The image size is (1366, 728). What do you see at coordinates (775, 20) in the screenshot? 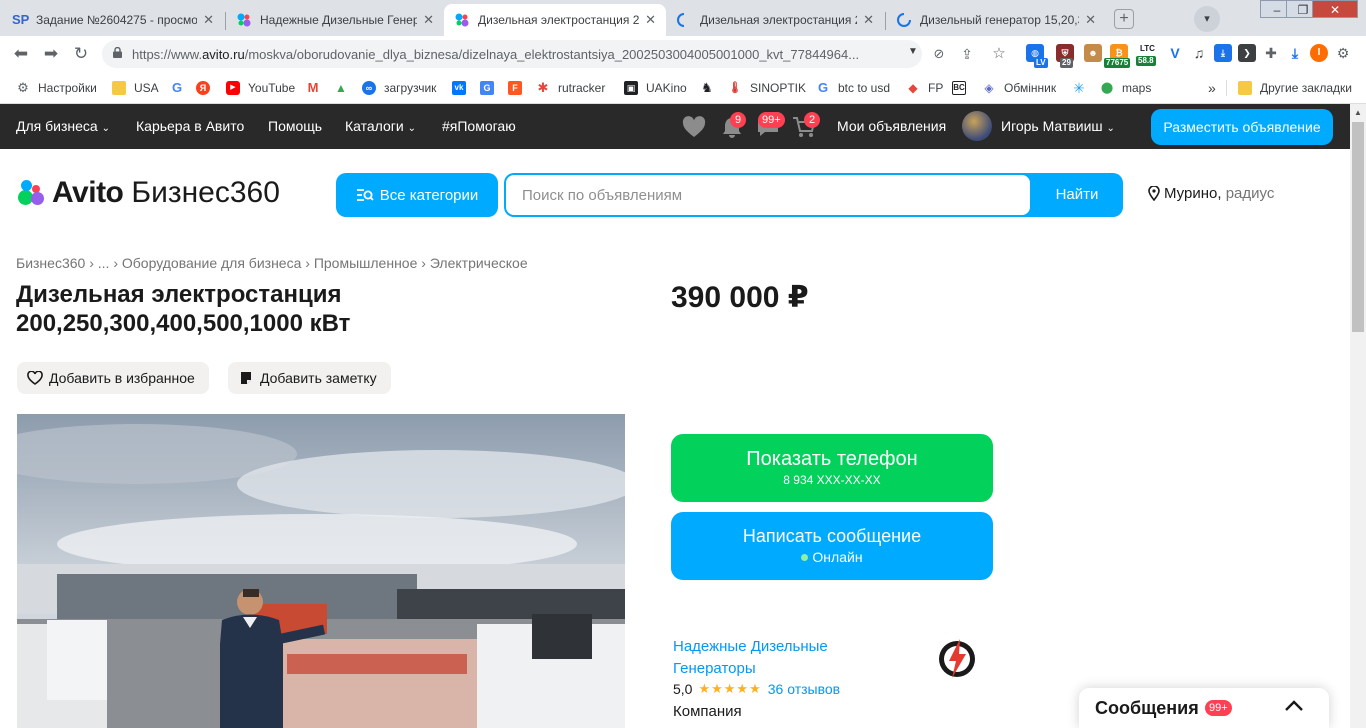
I see `browser-tab: Дизельная электростанция 200,250 ✕` at bounding box center [775, 20].